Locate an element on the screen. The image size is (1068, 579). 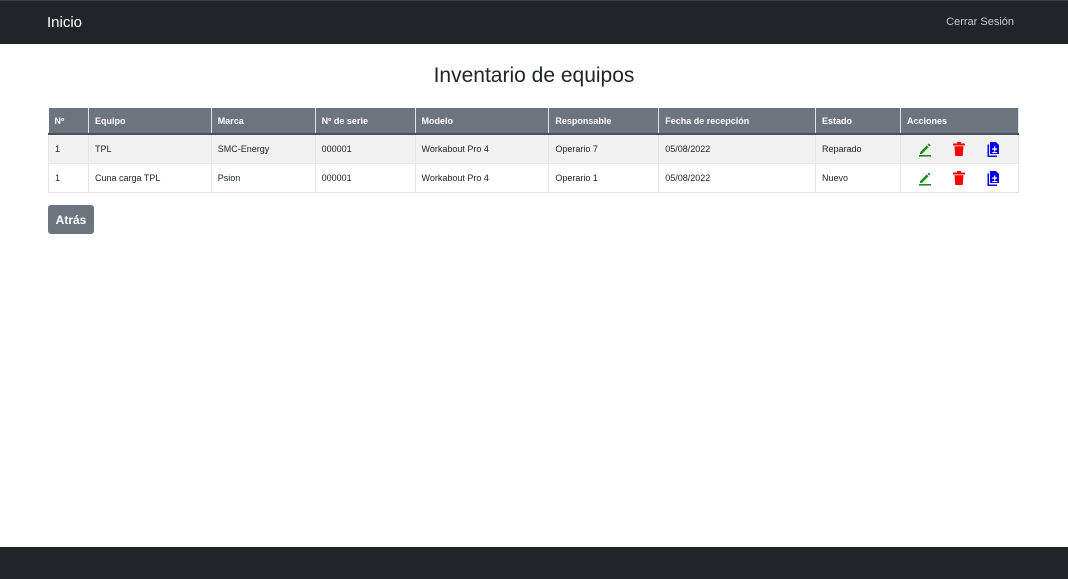
page-title: Inventario de equipos is located at coordinates (534, 75).